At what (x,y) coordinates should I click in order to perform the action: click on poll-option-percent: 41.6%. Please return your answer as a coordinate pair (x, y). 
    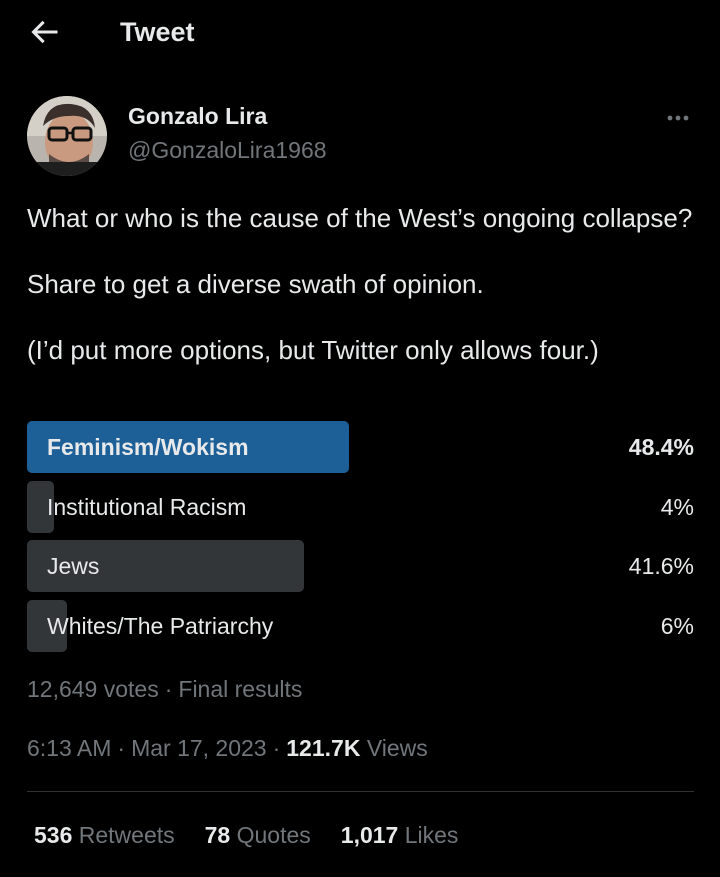
    Looking at the image, I should click on (661, 566).